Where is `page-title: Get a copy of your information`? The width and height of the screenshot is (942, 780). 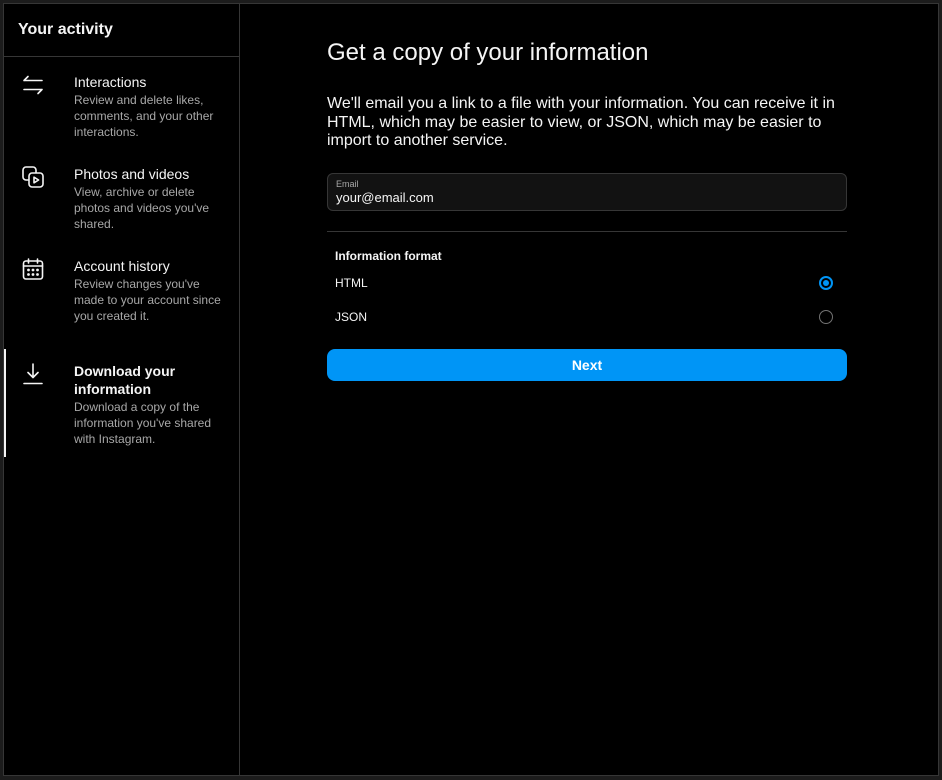
page-title: Get a copy of your information is located at coordinates (488, 52).